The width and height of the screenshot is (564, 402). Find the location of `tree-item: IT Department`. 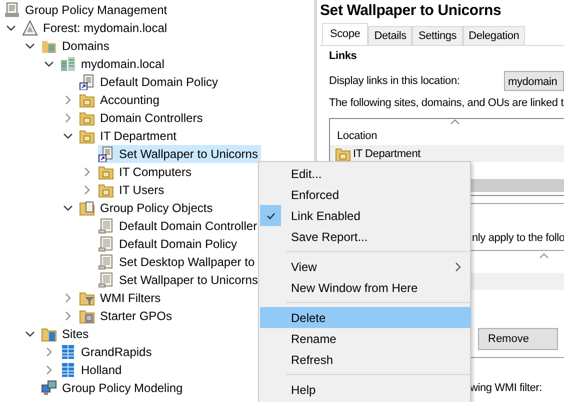

tree-item: IT Department is located at coordinates (129, 136).